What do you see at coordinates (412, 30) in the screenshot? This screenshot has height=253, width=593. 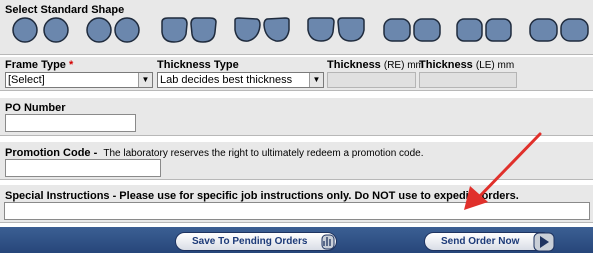 I see `shape-rectangle-icon` at bounding box center [412, 30].